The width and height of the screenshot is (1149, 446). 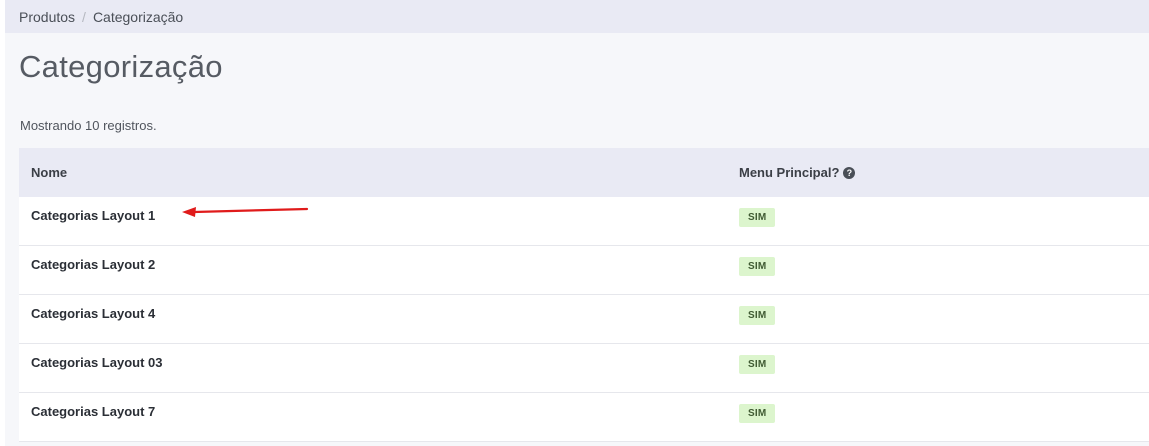 I want to click on table-row: Categorias Layout 2 SIM, so click(x=584, y=270).